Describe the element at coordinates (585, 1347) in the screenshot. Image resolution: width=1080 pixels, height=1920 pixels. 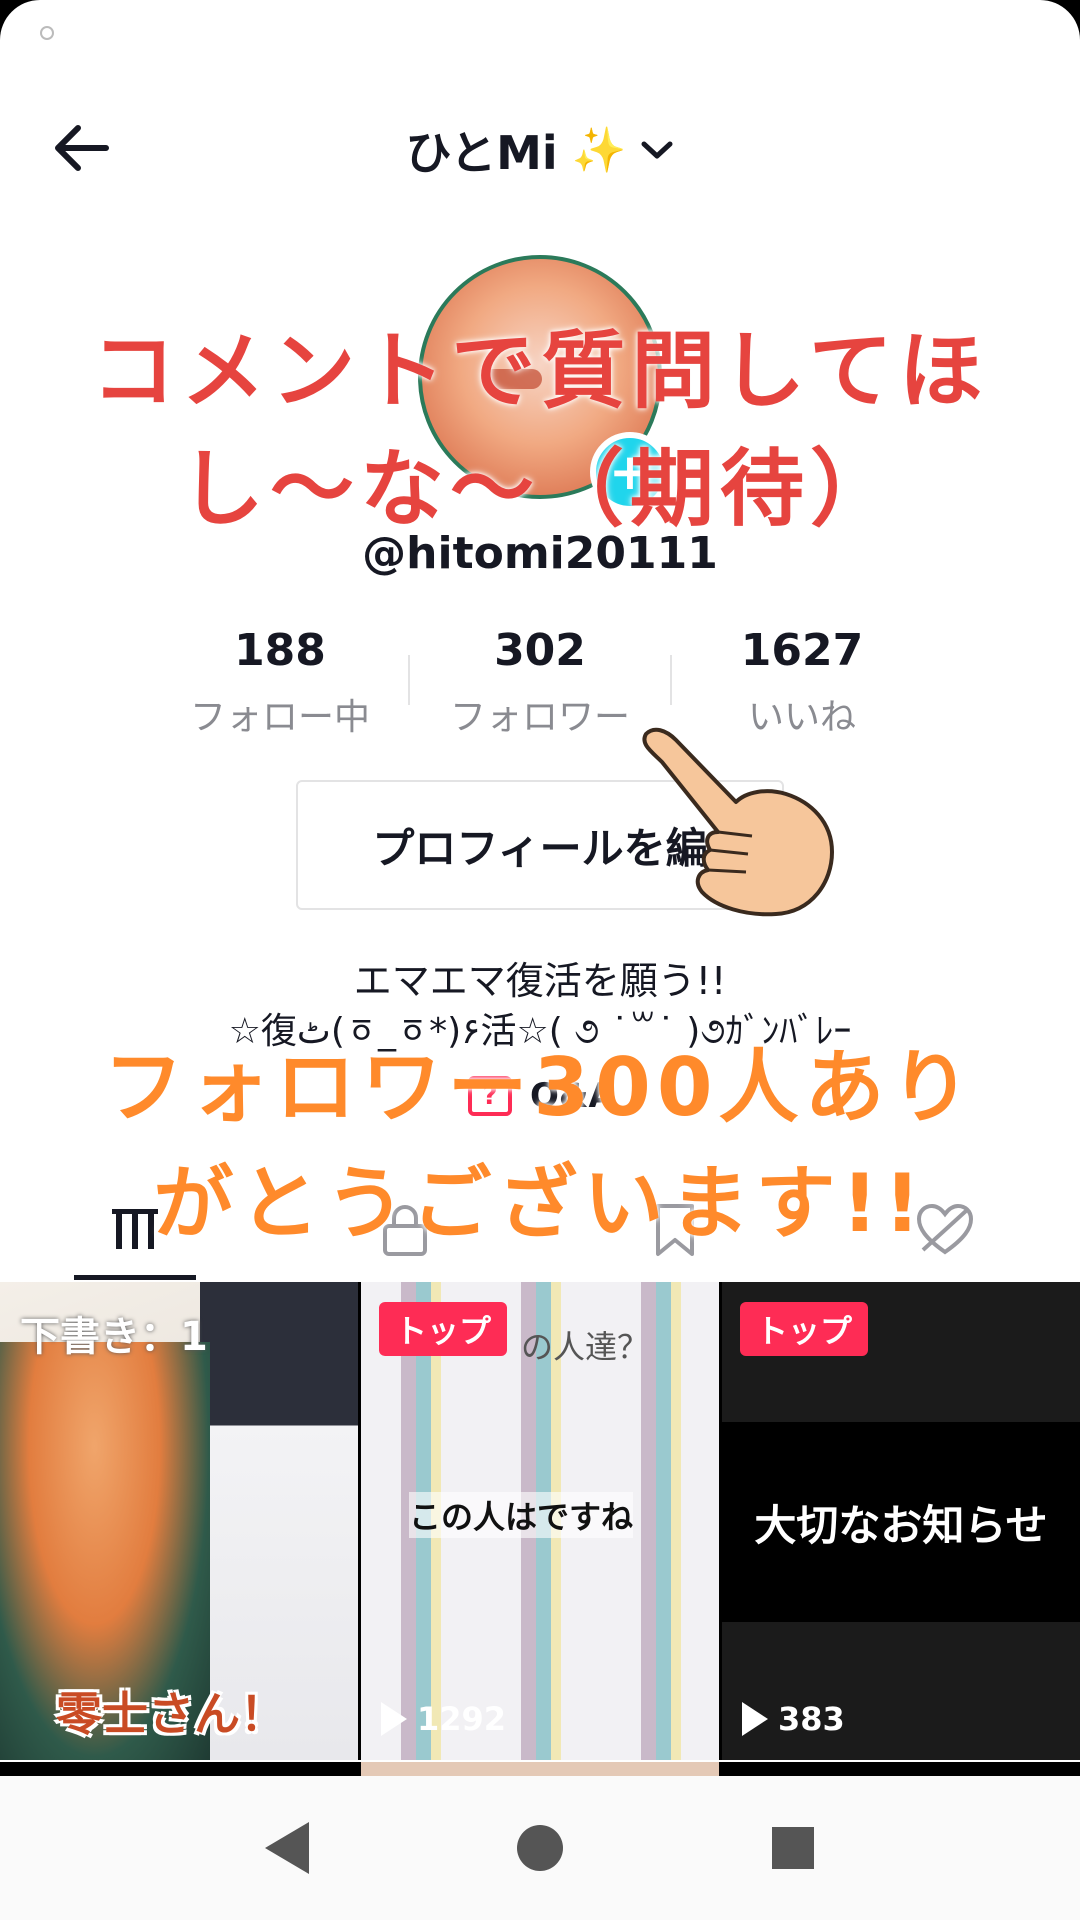
I see `thumbnail-text: の人達？` at that location.